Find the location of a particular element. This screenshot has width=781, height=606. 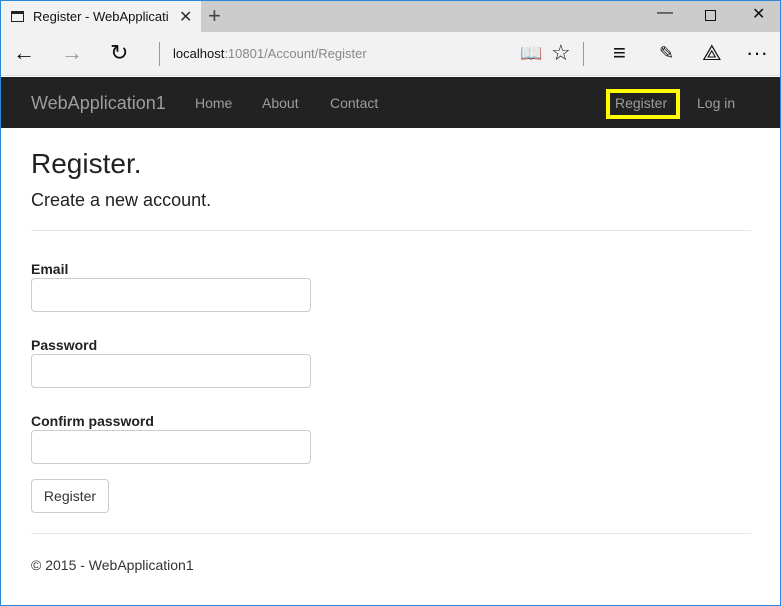

close-window-icon: ✕ is located at coordinates (758, 14).